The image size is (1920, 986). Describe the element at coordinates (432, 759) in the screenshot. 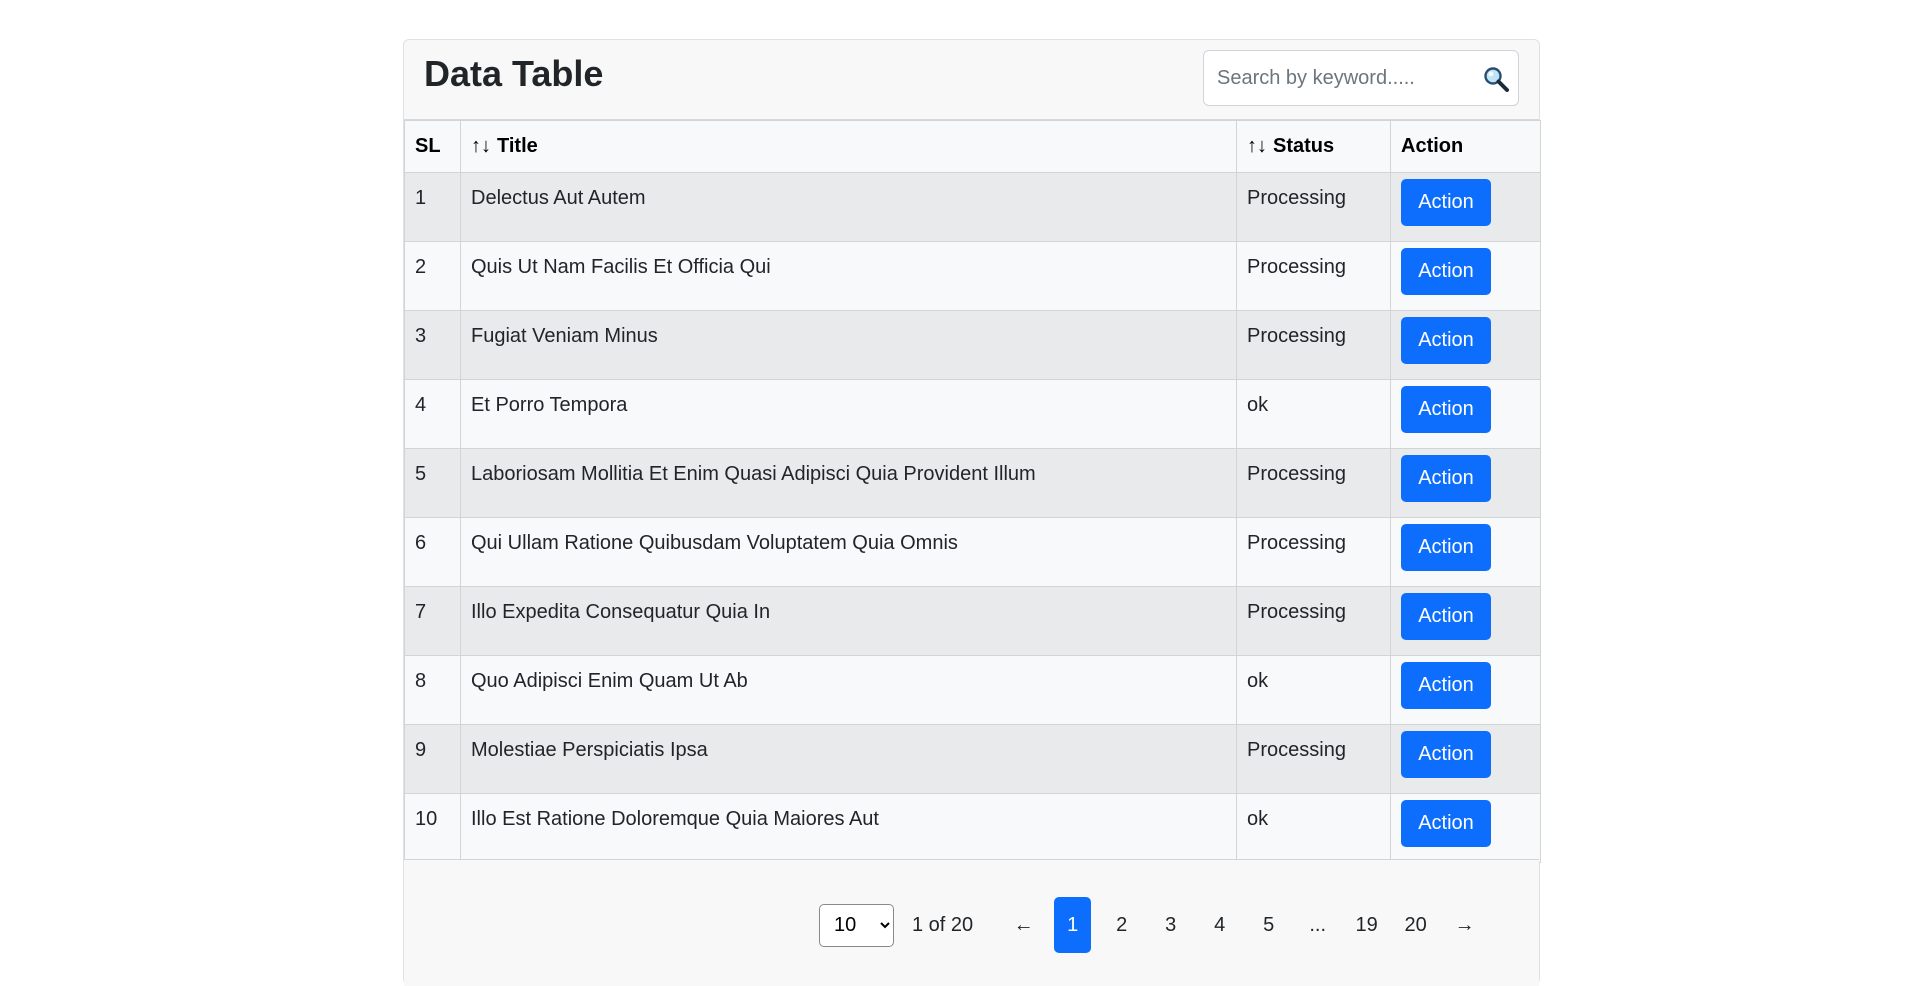

I see `cell-sl: 9` at that location.